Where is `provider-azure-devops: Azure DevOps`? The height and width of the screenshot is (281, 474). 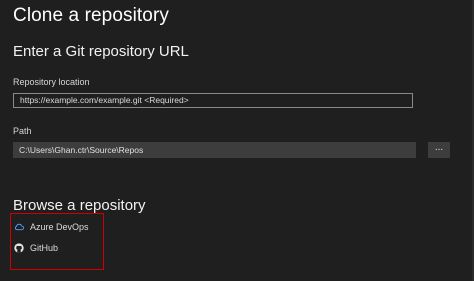
provider-azure-devops: Azure DevOps is located at coordinates (51, 227).